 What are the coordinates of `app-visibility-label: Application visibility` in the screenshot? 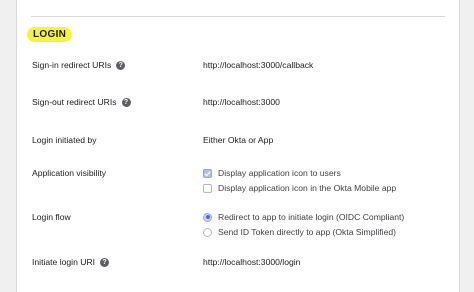 It's located at (69, 173).